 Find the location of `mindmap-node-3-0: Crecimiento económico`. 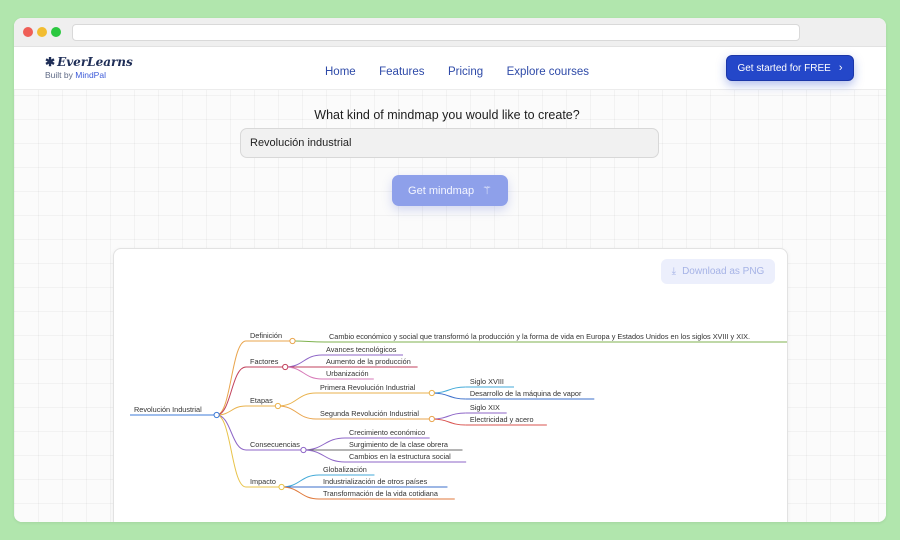

mindmap-node-3-0: Crecimiento económico is located at coordinates (387, 432).